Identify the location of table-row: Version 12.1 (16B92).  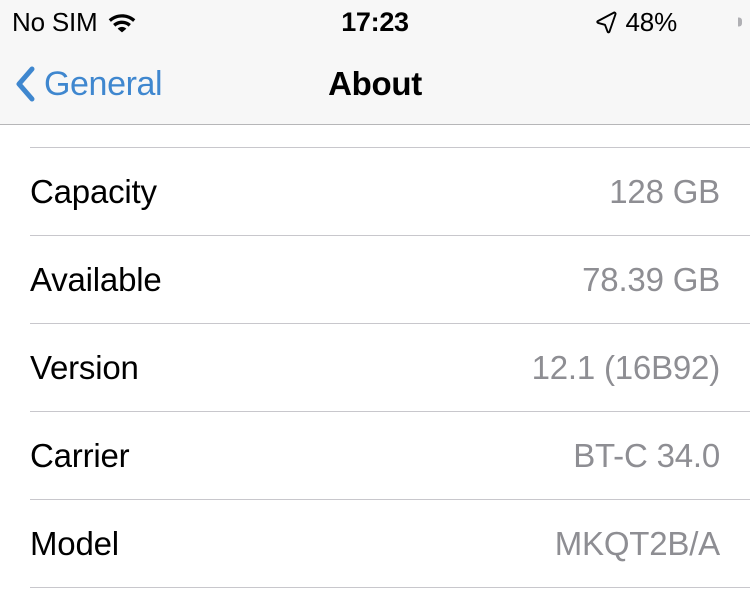
(375, 367).